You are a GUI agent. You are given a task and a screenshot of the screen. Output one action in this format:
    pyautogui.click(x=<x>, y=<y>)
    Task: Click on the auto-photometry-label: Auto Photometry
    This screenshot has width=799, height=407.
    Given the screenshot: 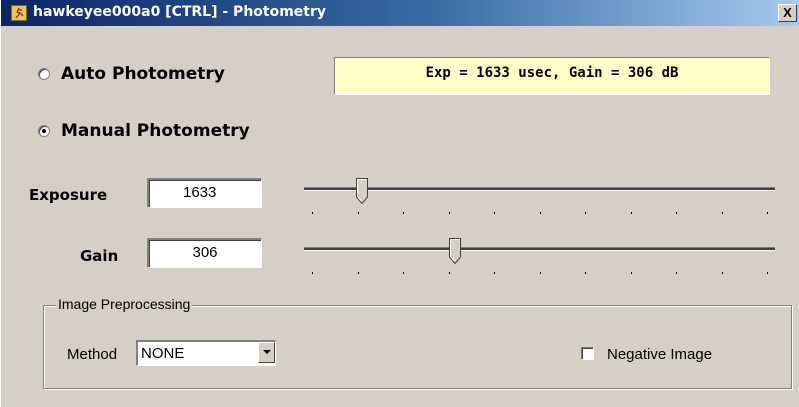 What is the action you would take?
    pyautogui.click(x=143, y=74)
    